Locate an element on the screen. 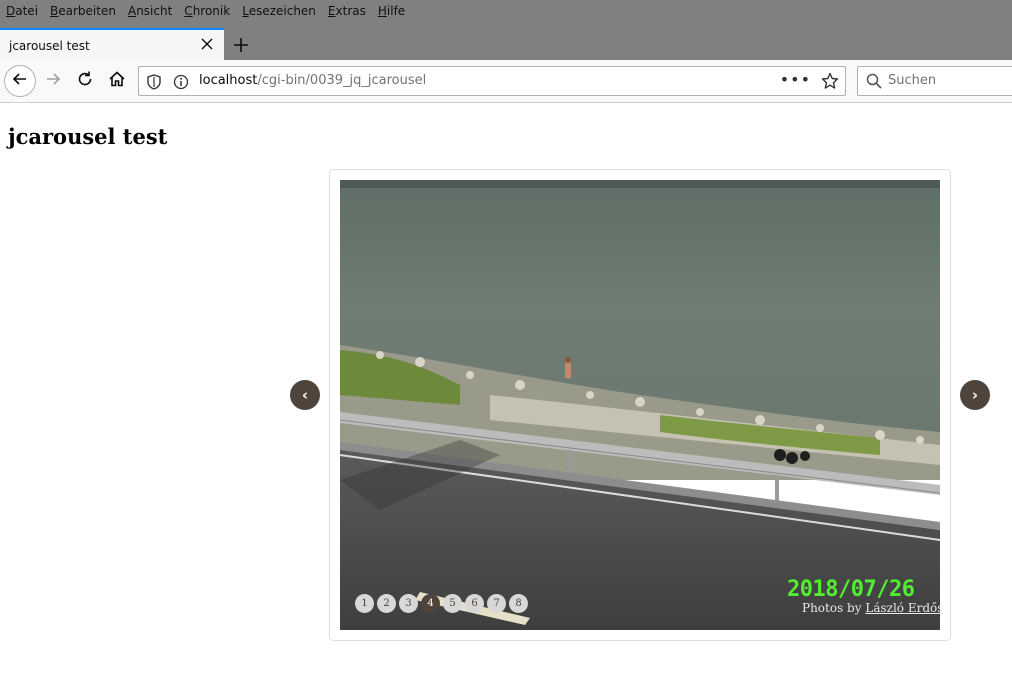 This screenshot has width=1012, height=677. reload-icon is located at coordinates (85, 81).